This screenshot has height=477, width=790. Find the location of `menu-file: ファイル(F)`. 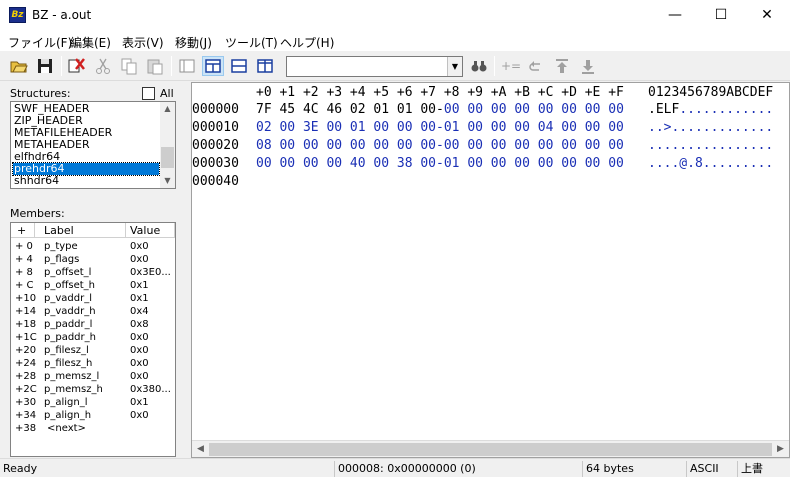

menu-file: ファイル(F) is located at coordinates (40, 42).